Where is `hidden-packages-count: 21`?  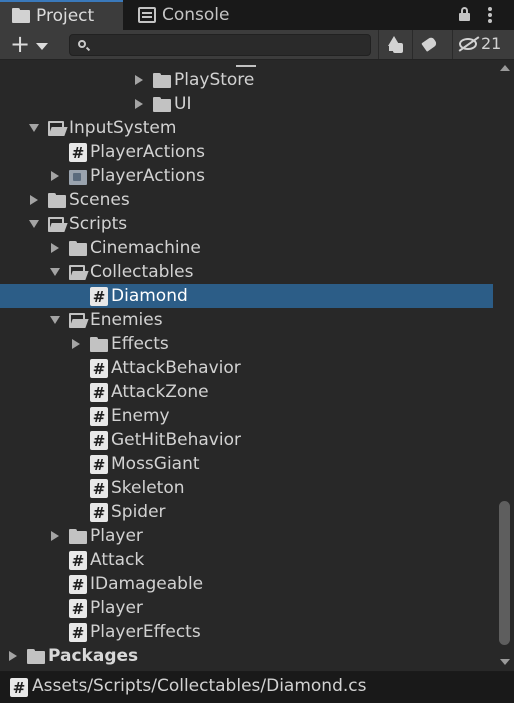
hidden-packages-count: 21 is located at coordinates (491, 43).